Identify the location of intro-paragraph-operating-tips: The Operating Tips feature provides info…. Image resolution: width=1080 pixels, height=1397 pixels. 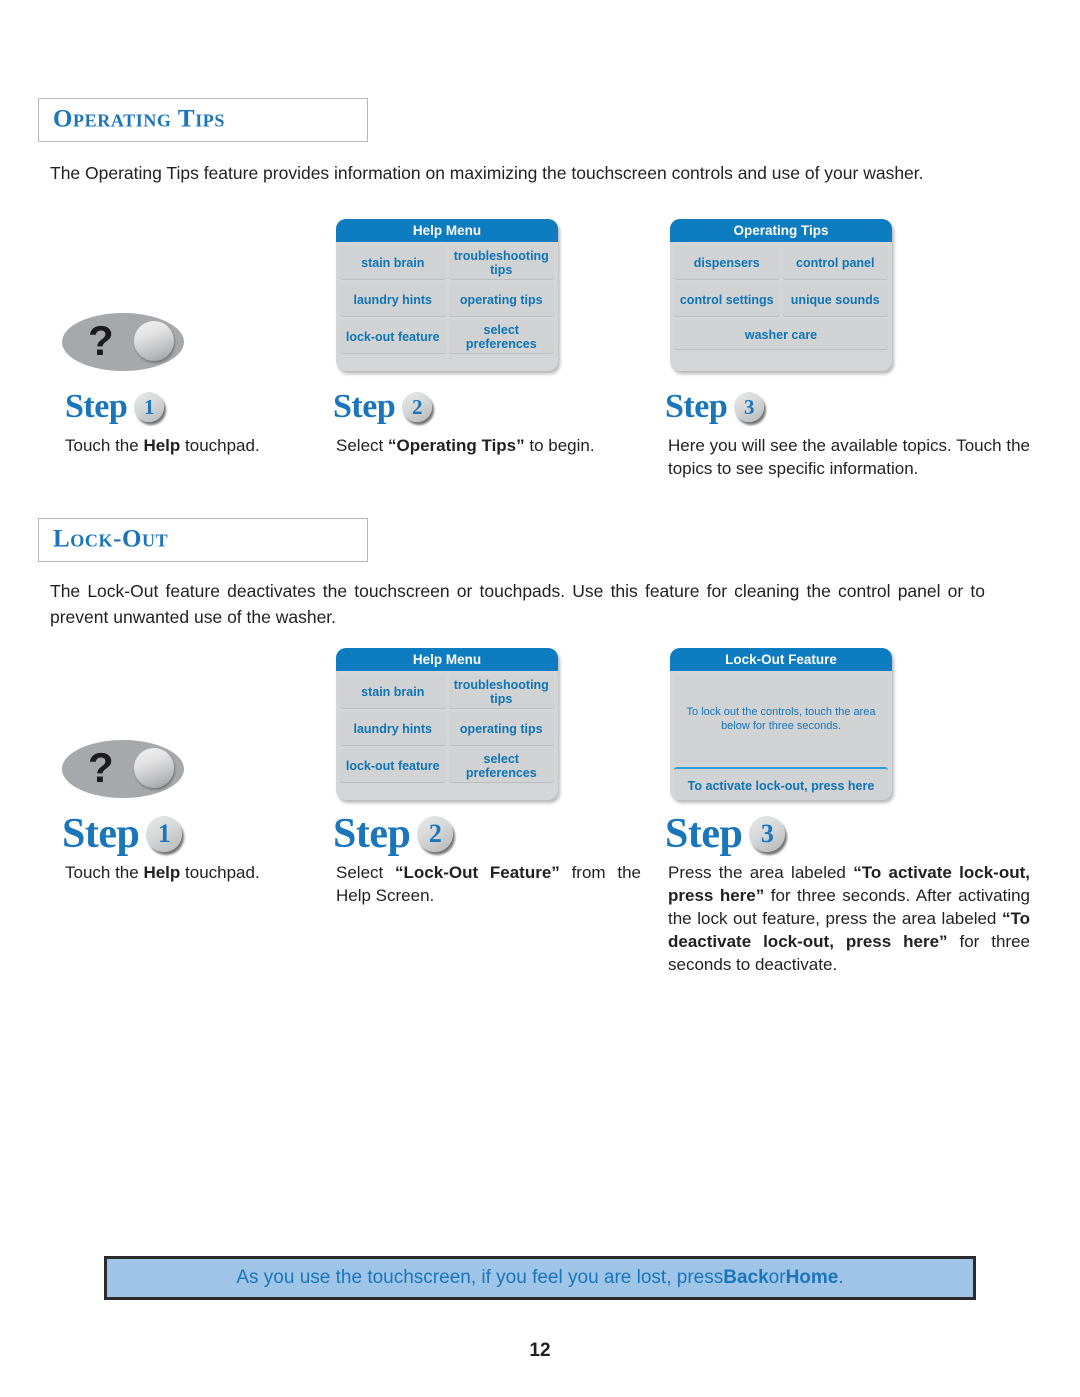
(487, 173).